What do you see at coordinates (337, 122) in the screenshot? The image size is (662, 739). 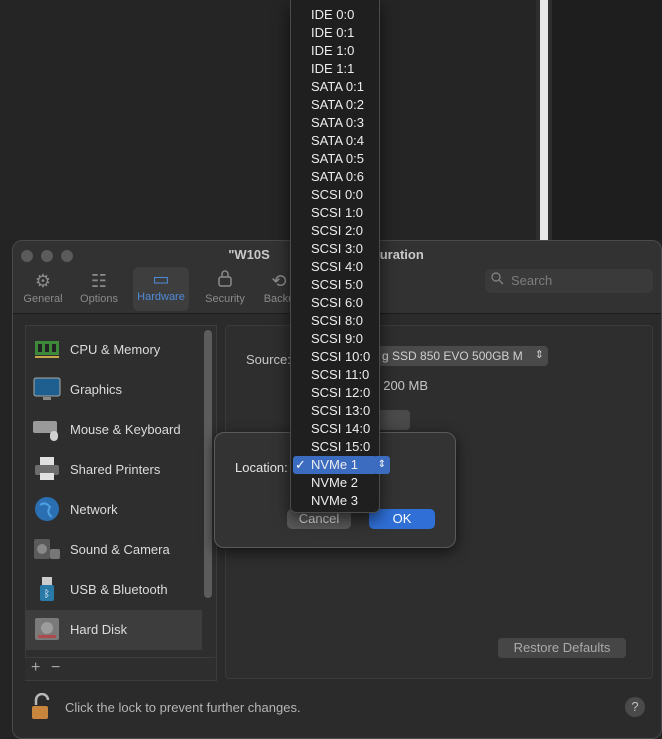 I see `menu-item-label: SATA 0:3` at bounding box center [337, 122].